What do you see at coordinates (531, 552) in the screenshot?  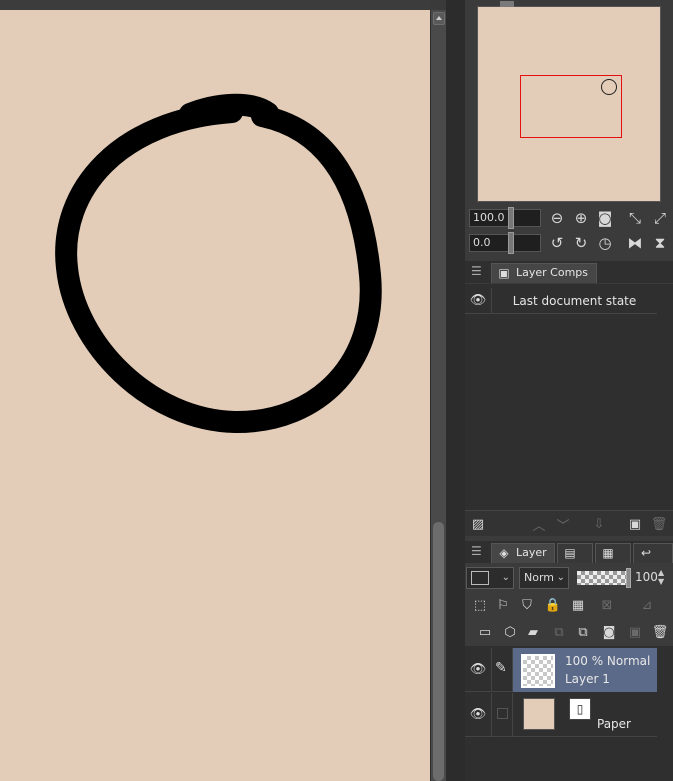 I see `tab-layer-label: Layer` at bounding box center [531, 552].